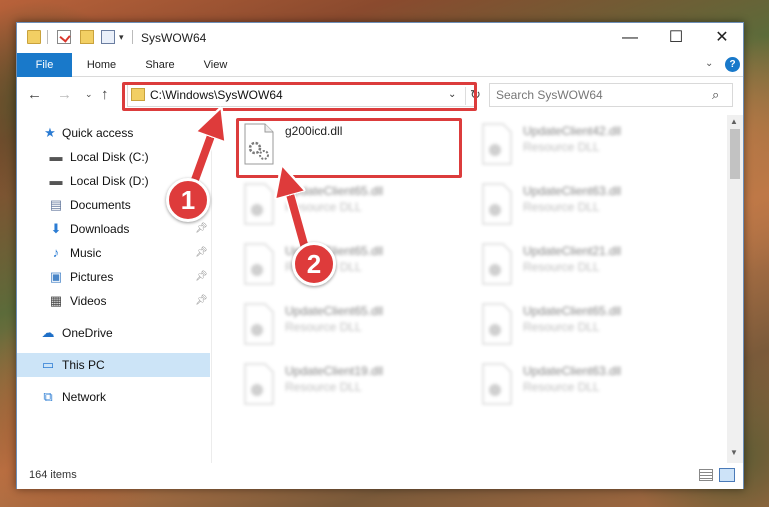  Describe the element at coordinates (452, 94) in the screenshot. I see `chevron-down-icon: ⌄` at that location.